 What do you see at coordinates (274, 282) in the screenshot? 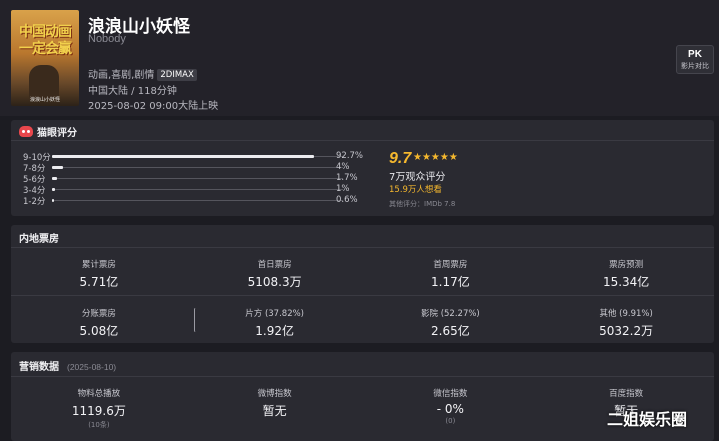
I see `stat-value: 5108.3万` at bounding box center [274, 282].